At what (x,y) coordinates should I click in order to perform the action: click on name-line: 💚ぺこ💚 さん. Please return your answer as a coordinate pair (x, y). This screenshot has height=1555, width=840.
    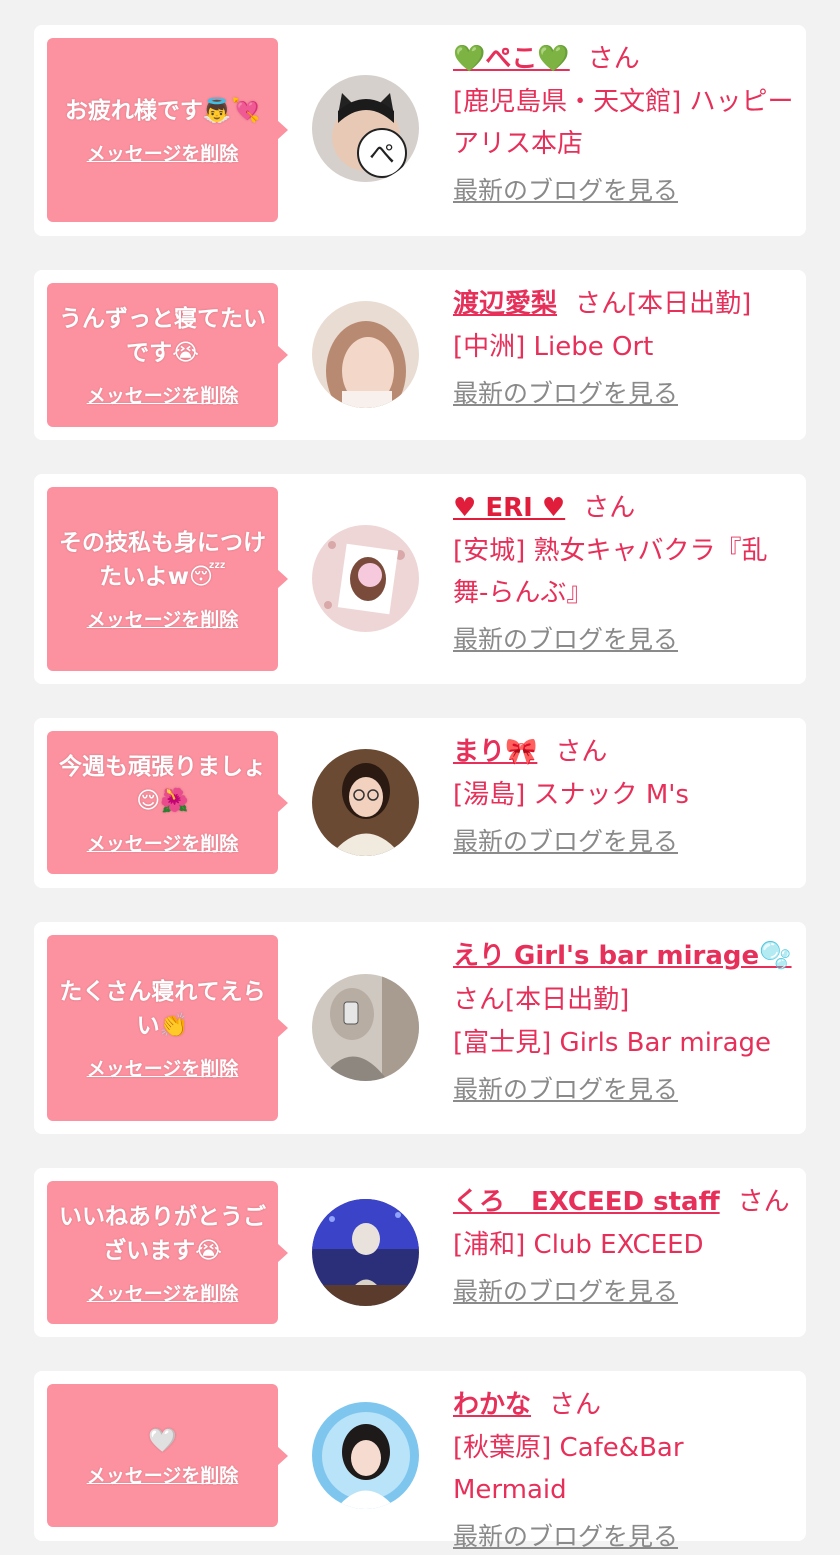
    Looking at the image, I should click on (625, 59).